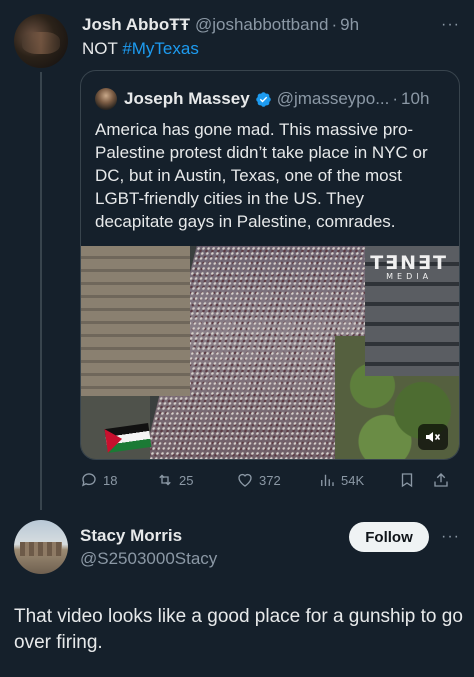 The width and height of the screenshot is (474, 677). Describe the element at coordinates (41, 547) in the screenshot. I see `reply-avatar` at that location.